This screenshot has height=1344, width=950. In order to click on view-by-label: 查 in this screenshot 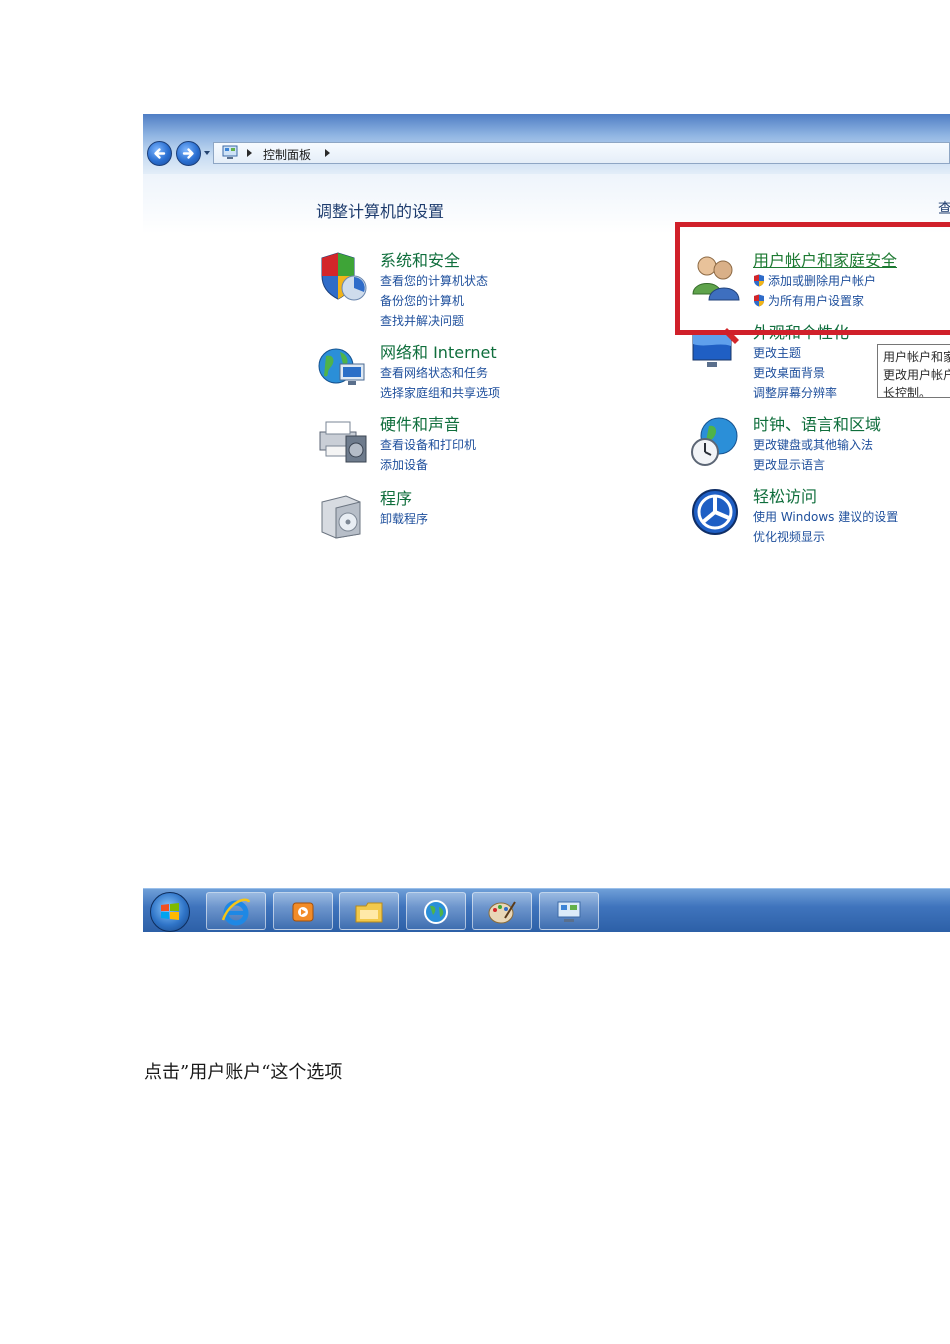, I will do `click(944, 208)`.